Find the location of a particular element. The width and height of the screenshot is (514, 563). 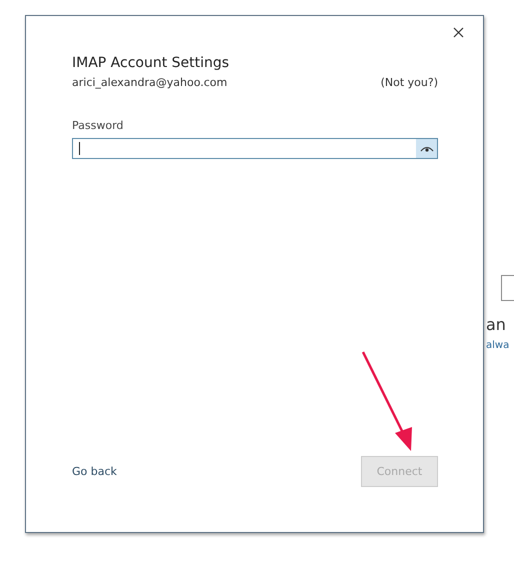

link: alwa is located at coordinates (500, 345).